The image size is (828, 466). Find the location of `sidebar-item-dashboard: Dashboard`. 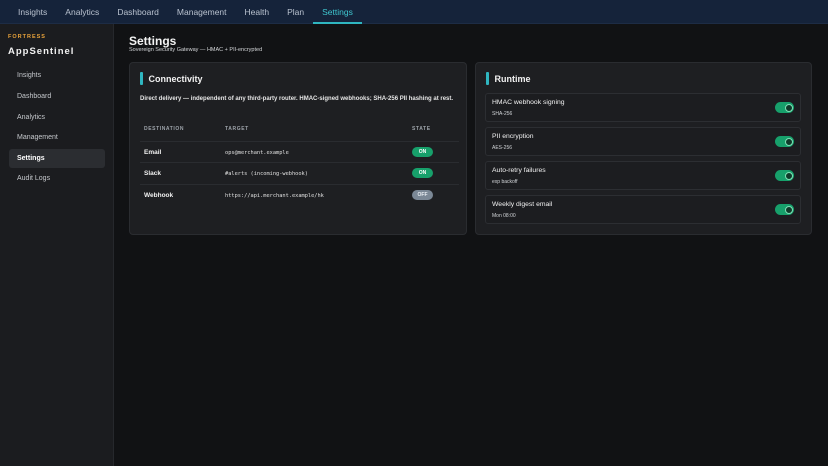

sidebar-item-dashboard: Dashboard is located at coordinates (57, 96).